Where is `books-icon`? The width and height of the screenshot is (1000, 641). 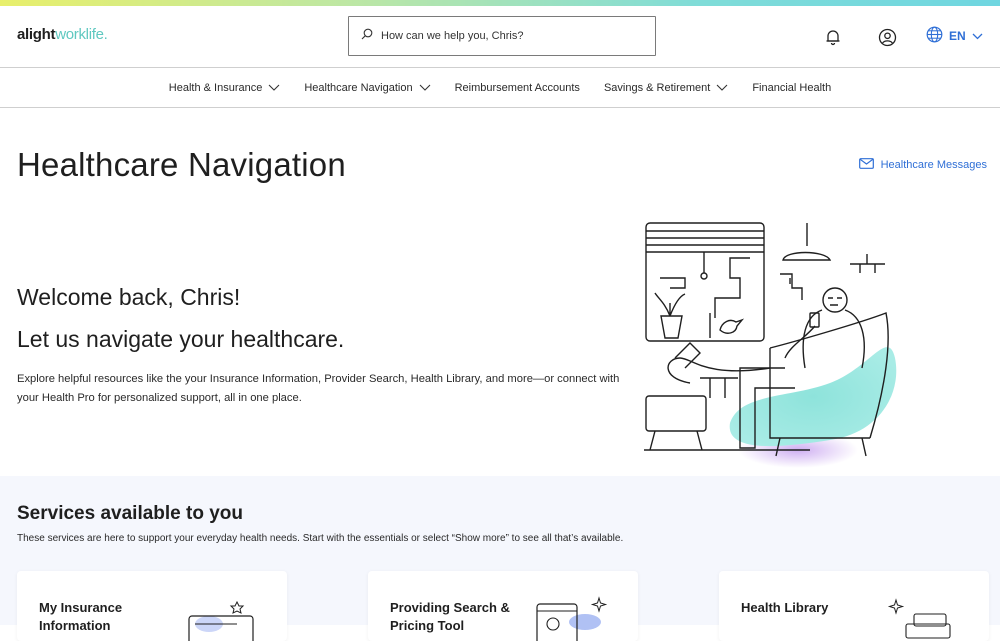 books-icon is located at coordinates (919, 618).